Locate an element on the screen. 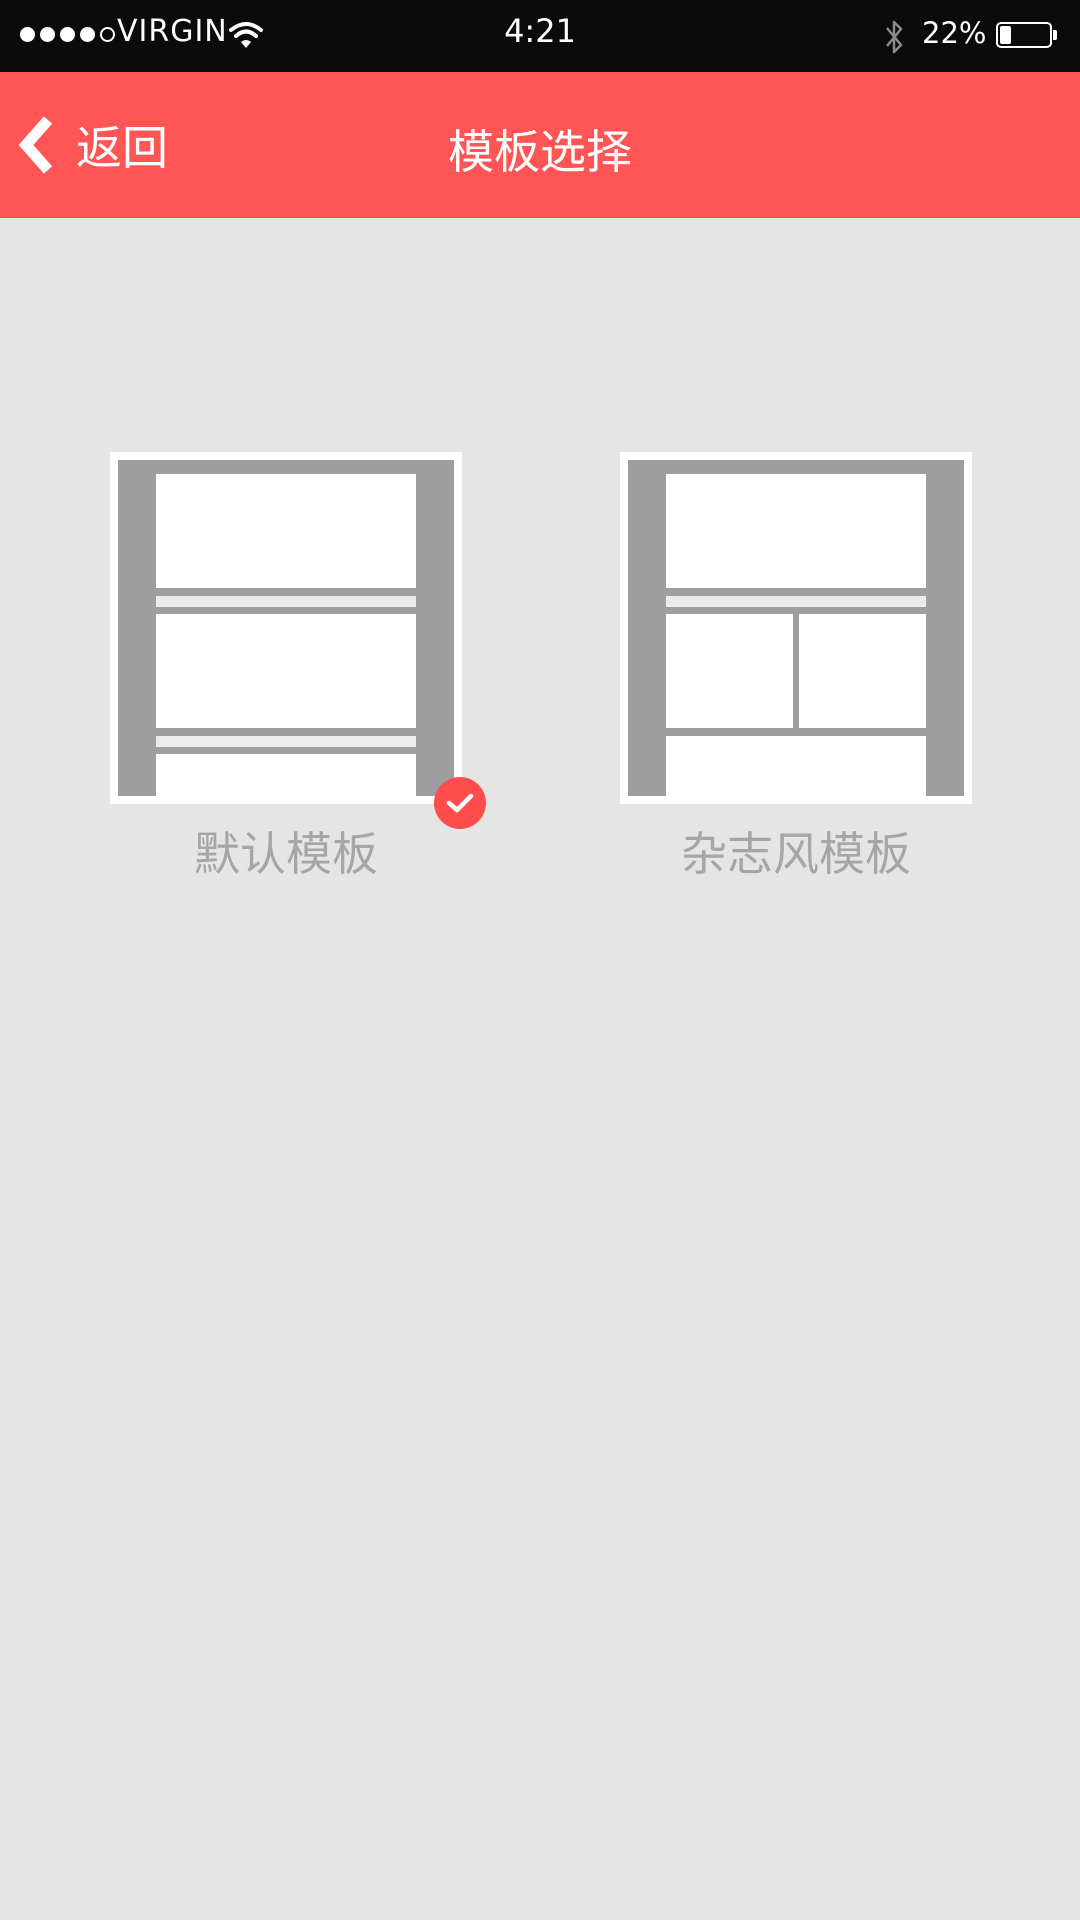 Image resolution: width=1080 pixels, height=1920 pixels. template-card-default is located at coordinates (286, 628).